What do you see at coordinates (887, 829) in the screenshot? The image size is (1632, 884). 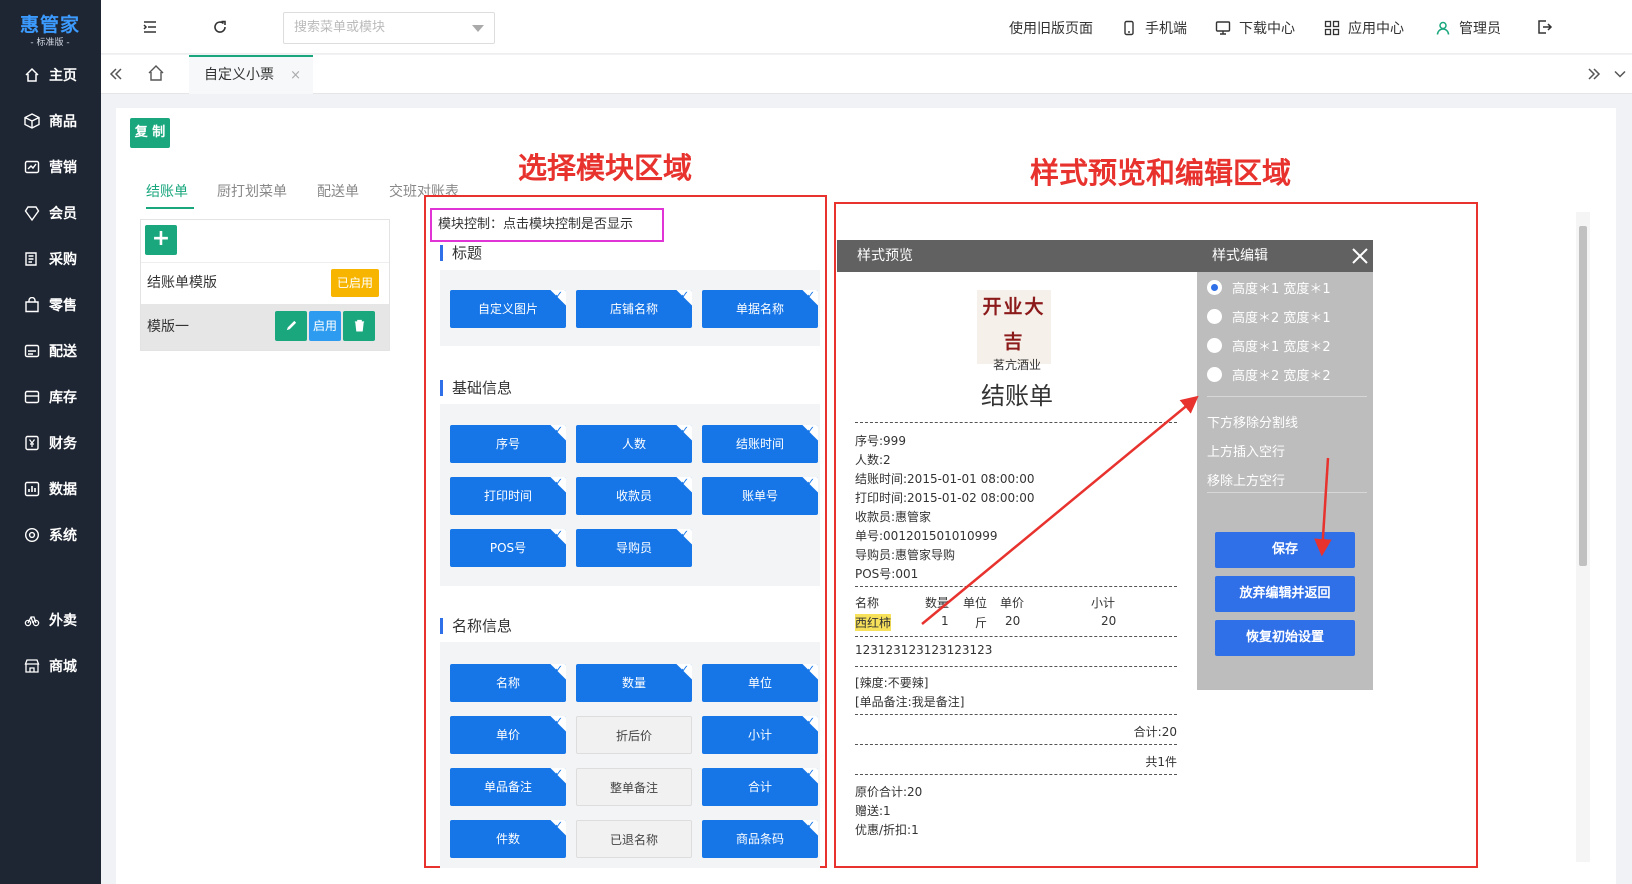 I see `receipt-discount: 优惠/折扣:1` at bounding box center [887, 829].